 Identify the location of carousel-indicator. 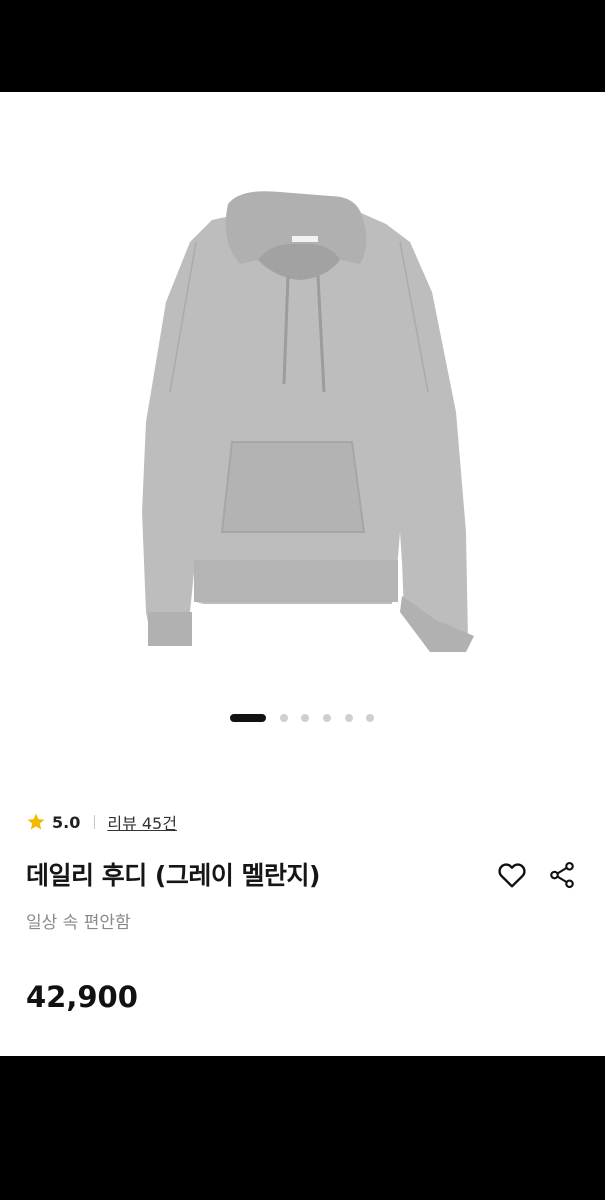
(302, 718).